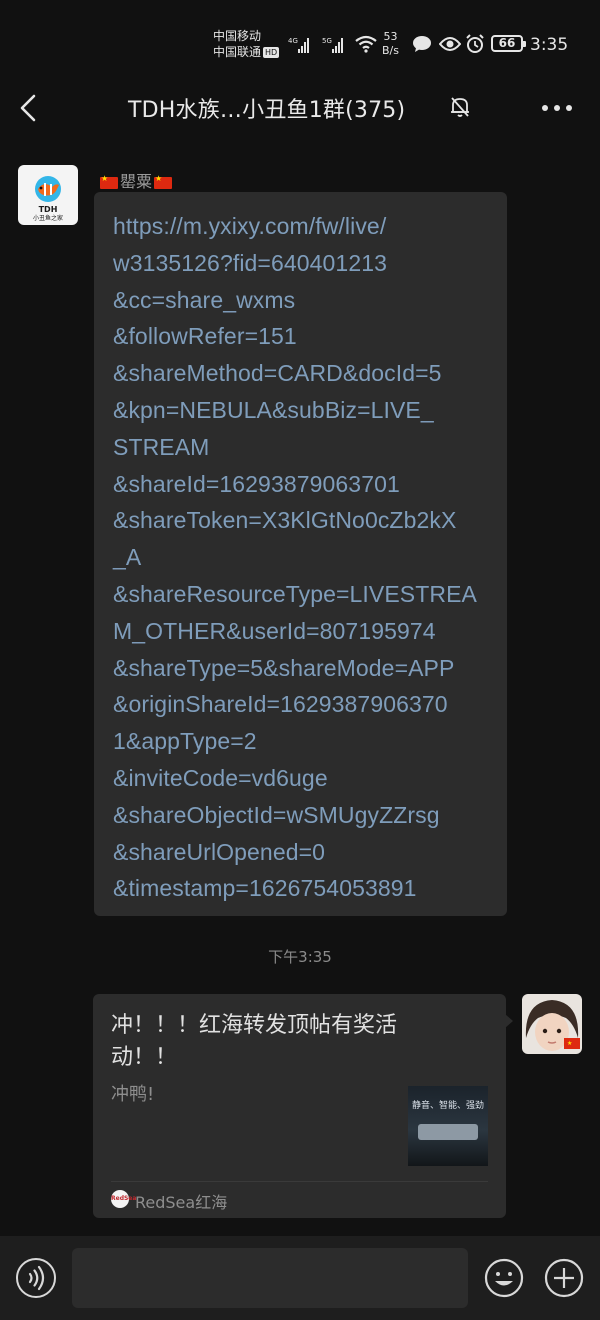 The height and width of the screenshot is (1320, 600). I want to click on sender-name-text: 罌粟, so click(136, 181).